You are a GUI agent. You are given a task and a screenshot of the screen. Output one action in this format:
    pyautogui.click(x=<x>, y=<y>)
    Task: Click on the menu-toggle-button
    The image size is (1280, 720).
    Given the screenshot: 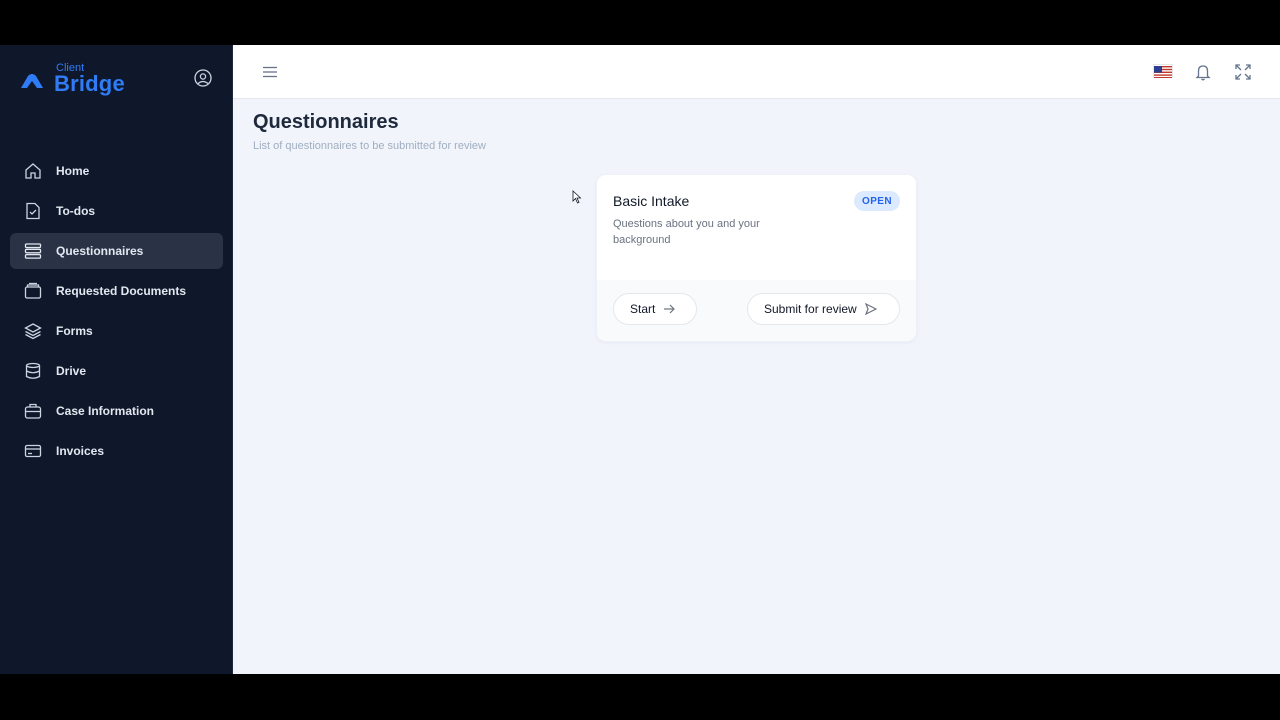 What is the action you would take?
    pyautogui.click(x=270, y=72)
    